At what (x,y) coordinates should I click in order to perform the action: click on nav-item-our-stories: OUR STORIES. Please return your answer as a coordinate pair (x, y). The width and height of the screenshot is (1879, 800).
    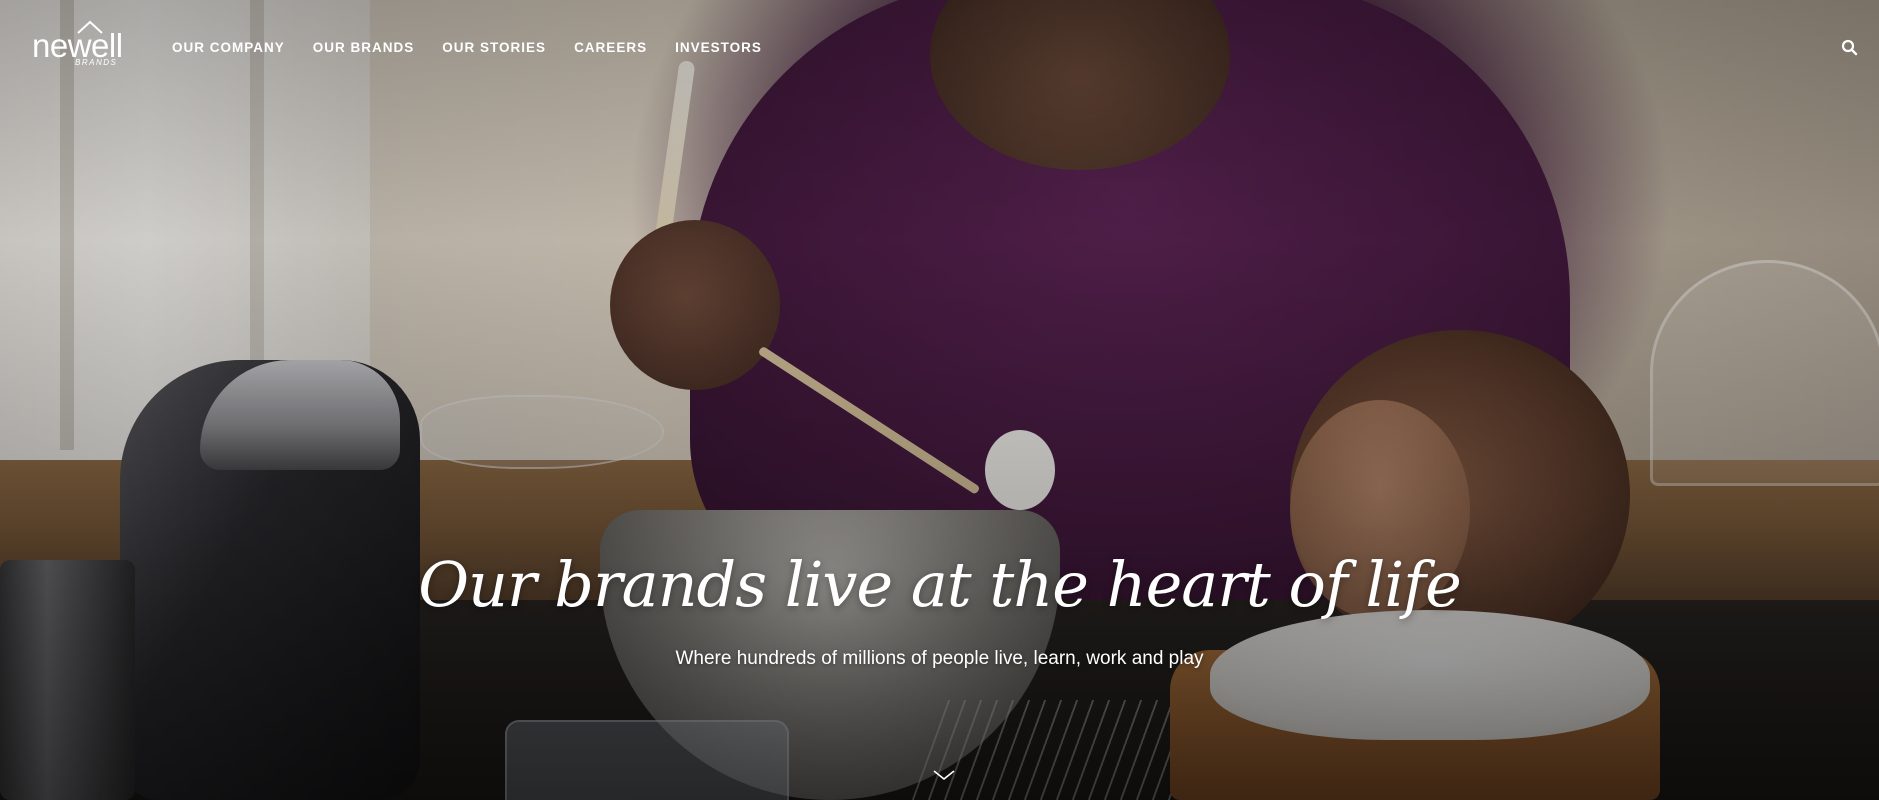
    Looking at the image, I should click on (494, 47).